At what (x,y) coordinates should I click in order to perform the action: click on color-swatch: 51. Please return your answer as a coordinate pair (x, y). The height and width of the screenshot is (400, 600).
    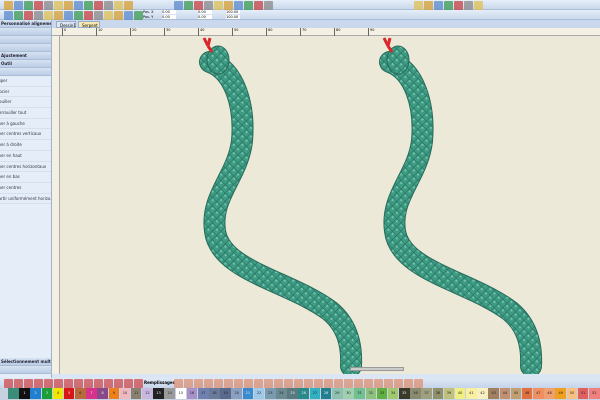
    Looking at the image, I should click on (583, 393).